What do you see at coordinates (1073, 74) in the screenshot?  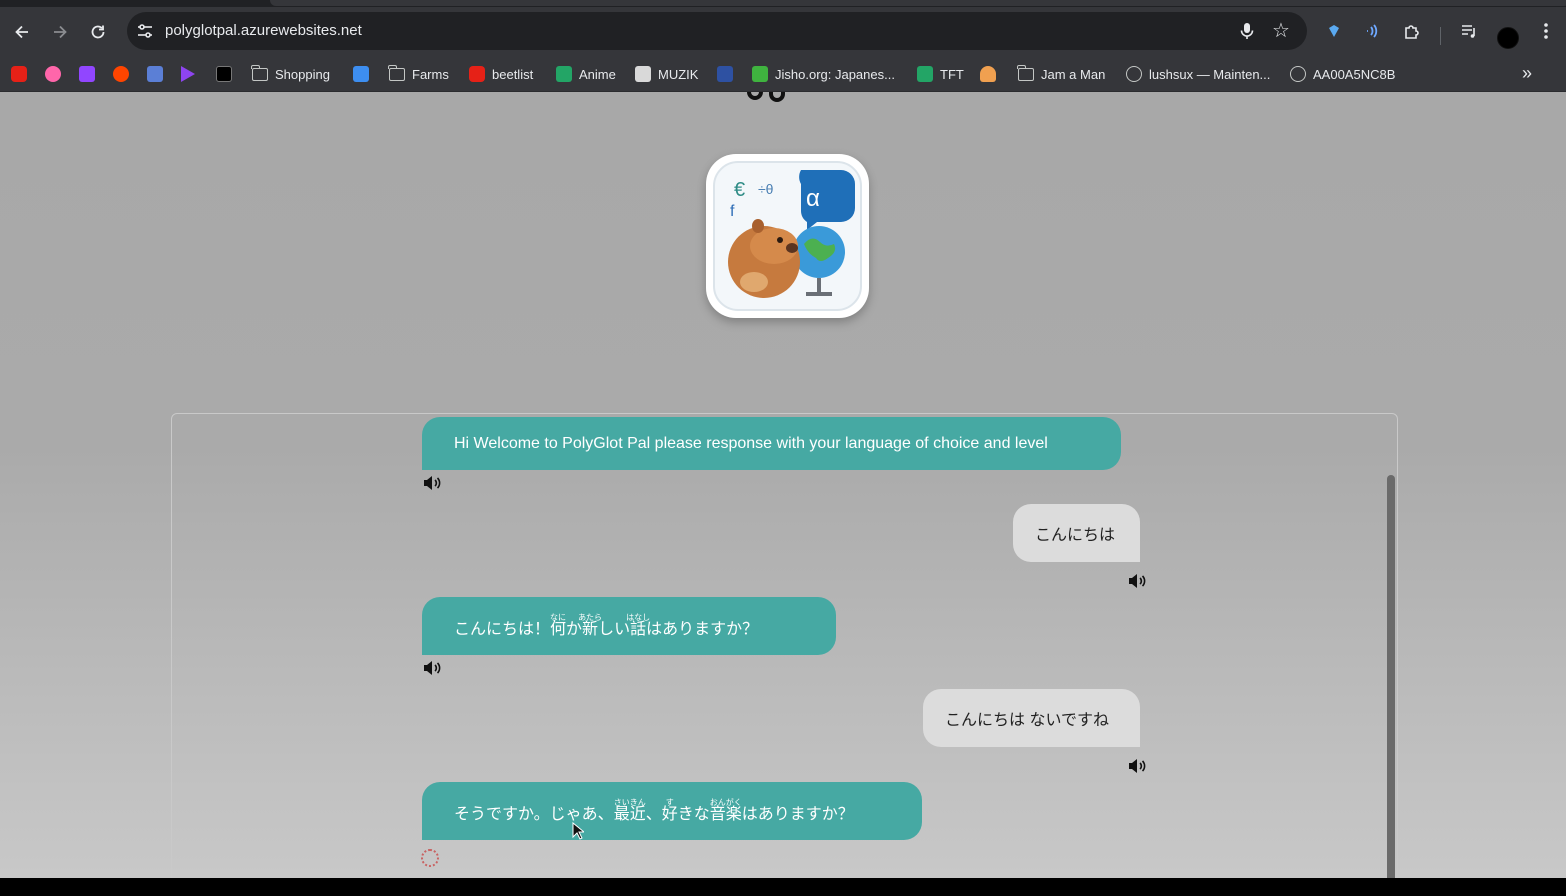 I see `bookmark-label: Jam a Man` at bounding box center [1073, 74].